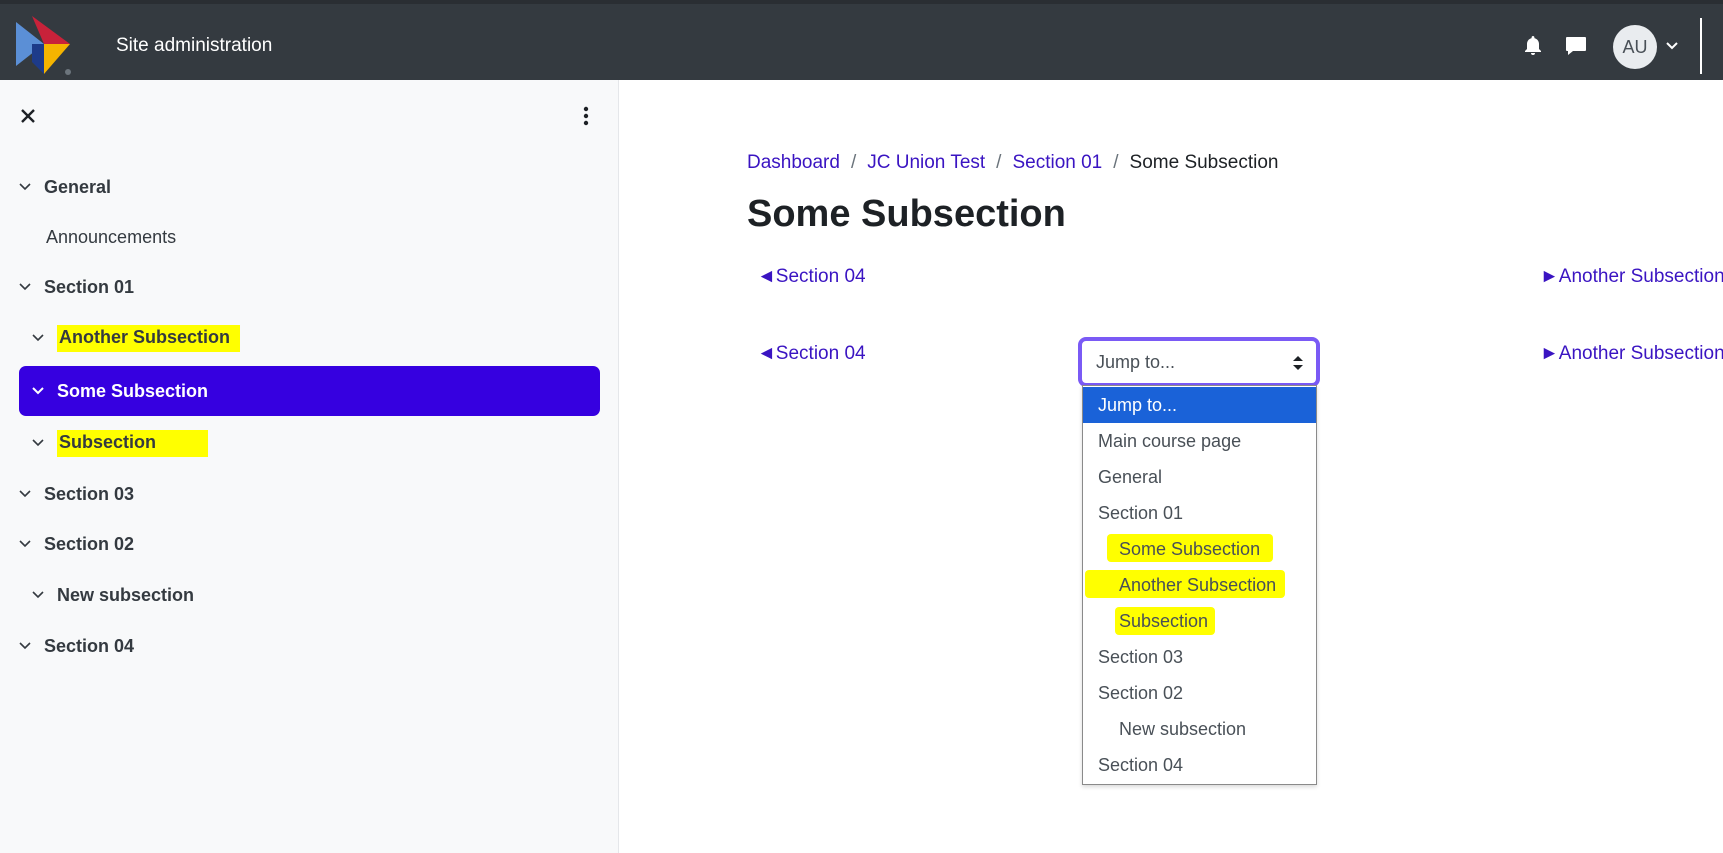 Image resolution: width=1723 pixels, height=853 pixels. Describe the element at coordinates (811, 354) in the screenshot. I see `prev-section-link-bottom: ◄Section 04` at that location.